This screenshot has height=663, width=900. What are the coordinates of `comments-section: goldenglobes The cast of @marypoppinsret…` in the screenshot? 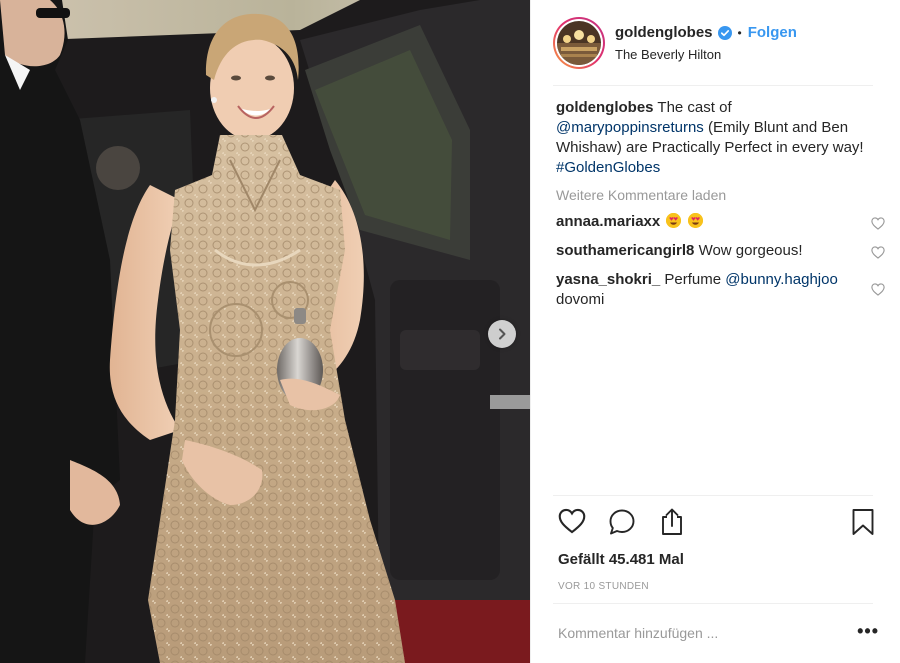 It's located at (719, 204).